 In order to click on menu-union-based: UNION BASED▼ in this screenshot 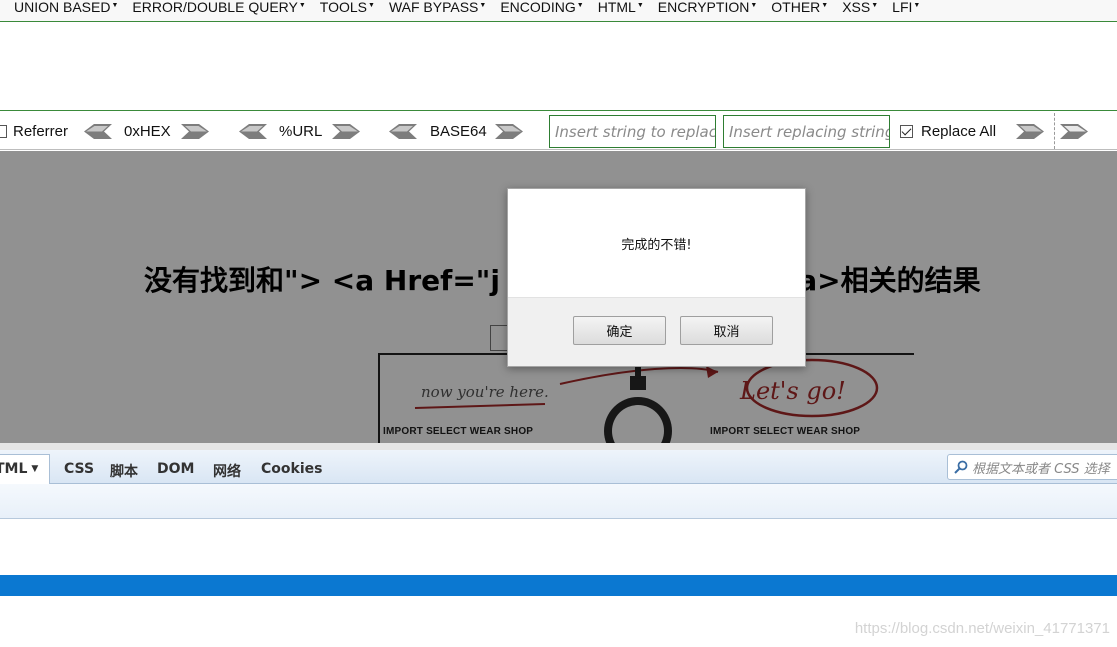, I will do `click(66, 7)`.